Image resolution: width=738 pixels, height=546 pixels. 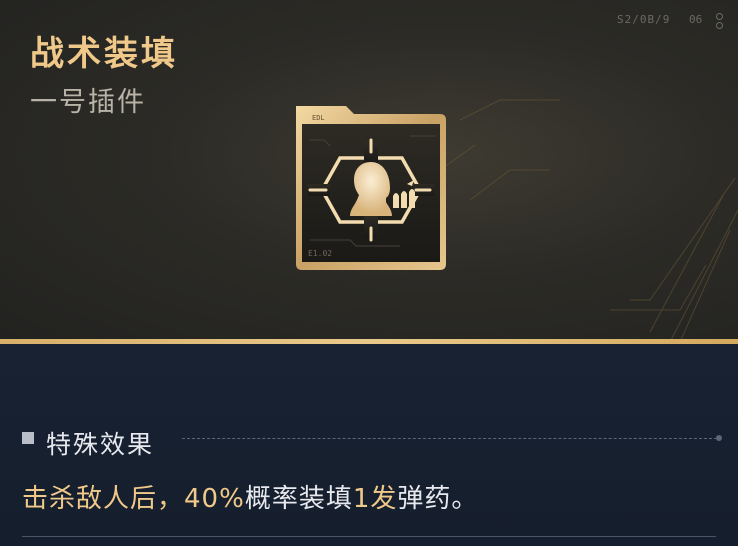 What do you see at coordinates (298, 499) in the screenshot?
I see `effect-text-part: 概率装填` at bounding box center [298, 499].